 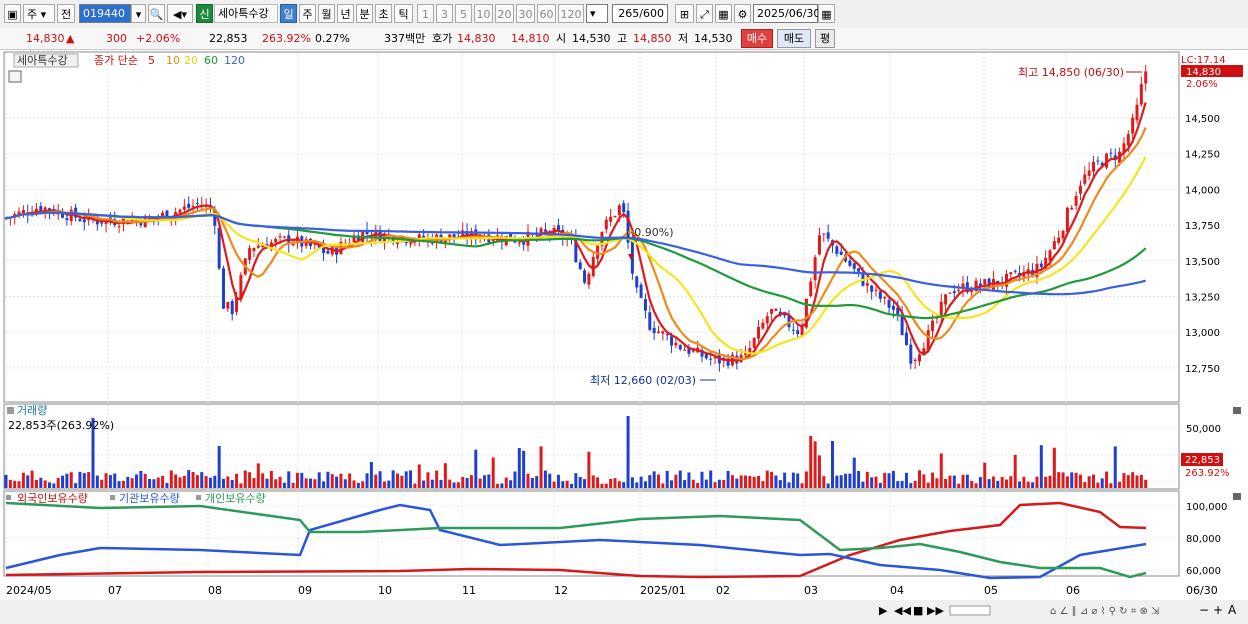 What do you see at coordinates (1218, 610) in the screenshot?
I see `zoom-in-icon: +` at bounding box center [1218, 610].